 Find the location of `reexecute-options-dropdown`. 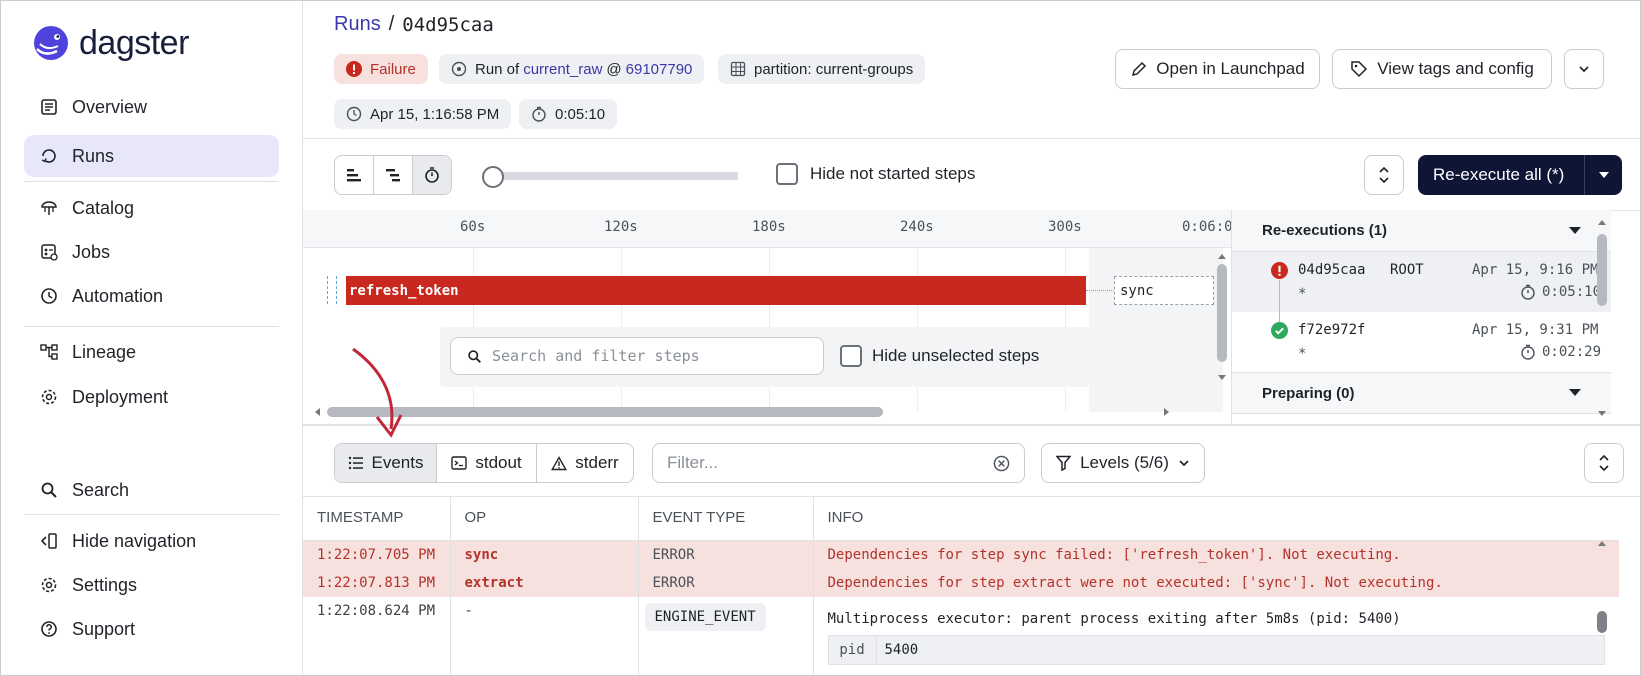

reexecute-options-dropdown is located at coordinates (1603, 175).